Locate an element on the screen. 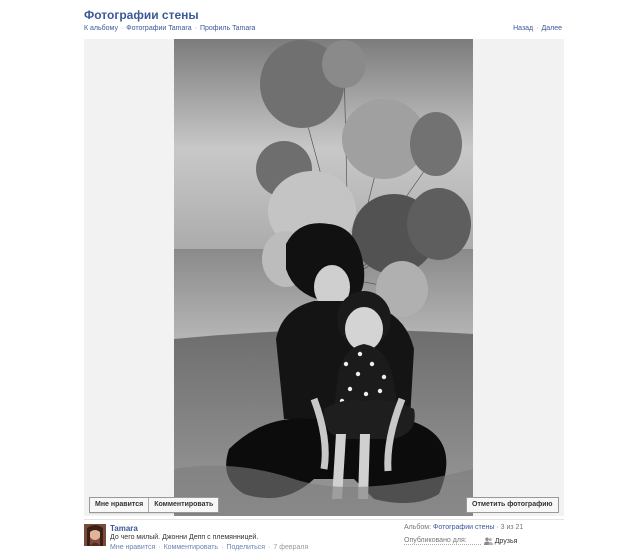  avatar-image is located at coordinates (95, 535).